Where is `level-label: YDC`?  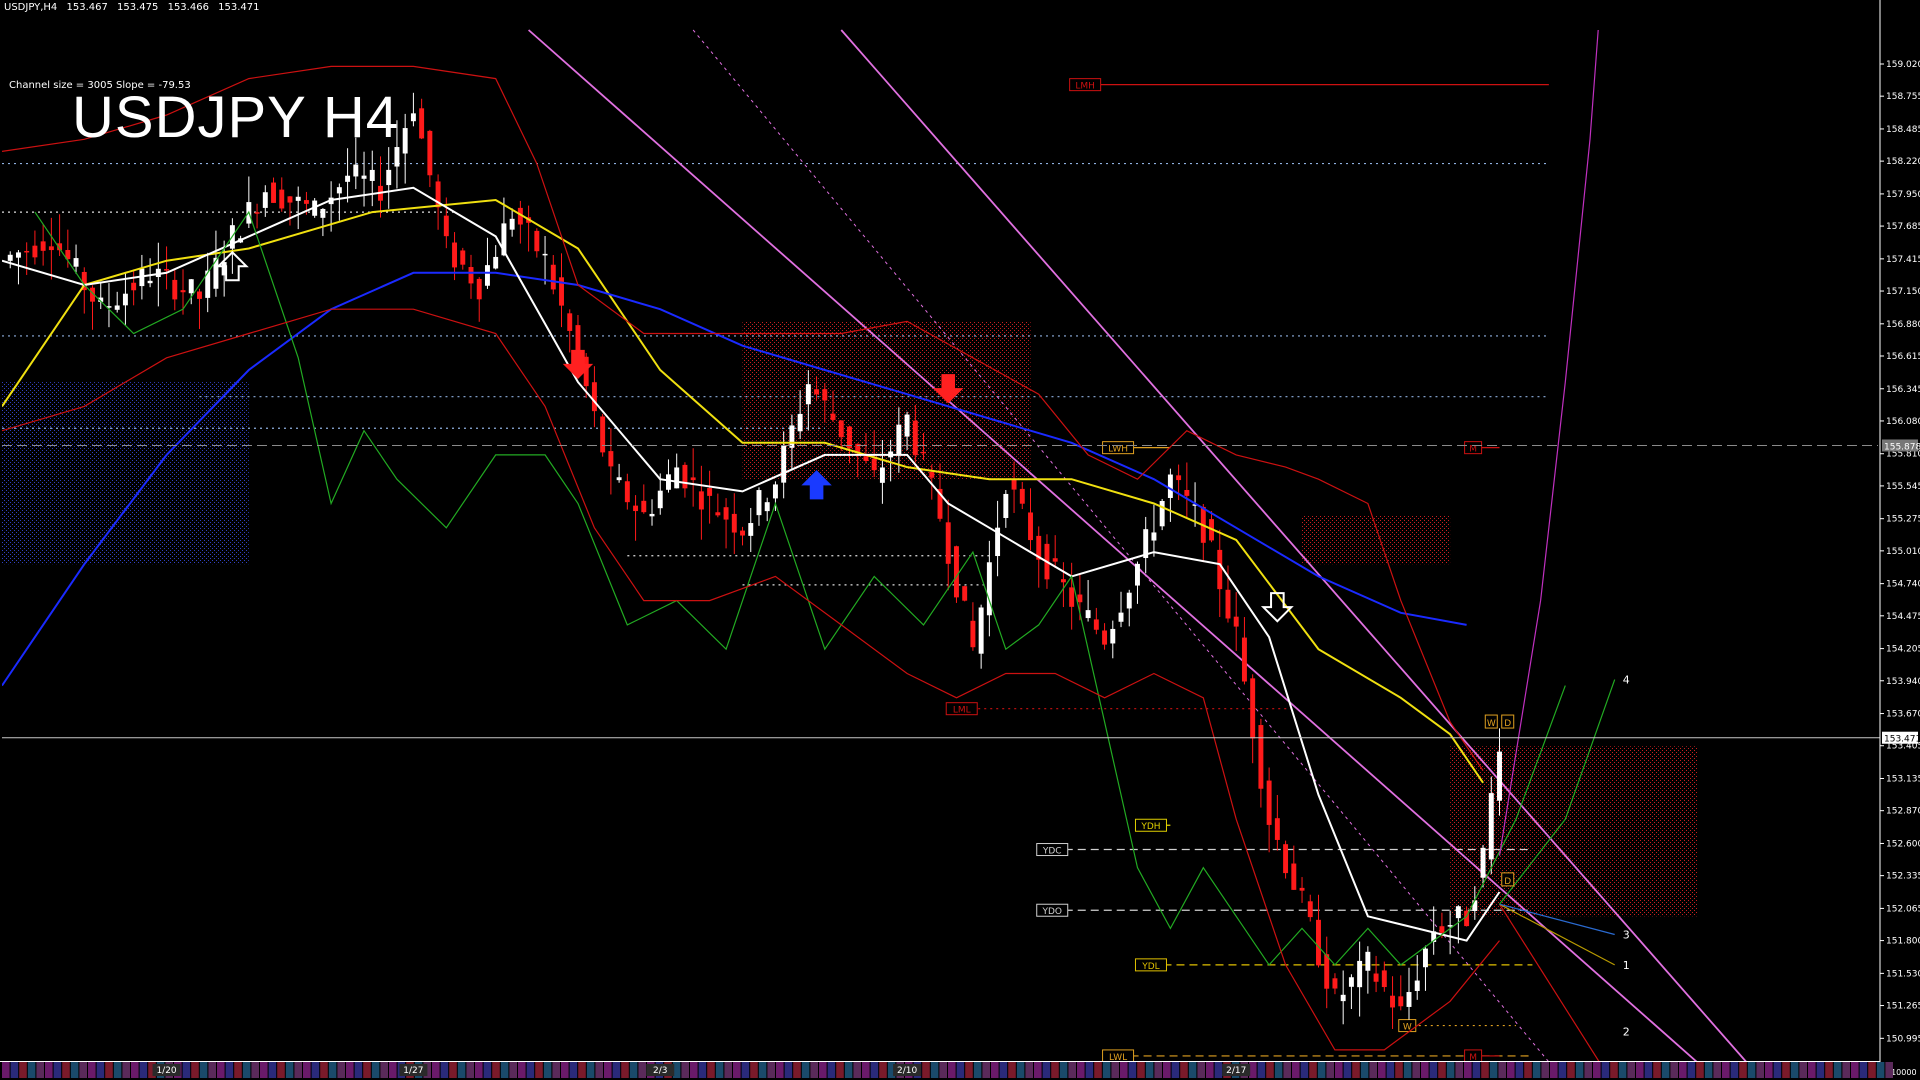
level-label: YDC is located at coordinates (1052, 852).